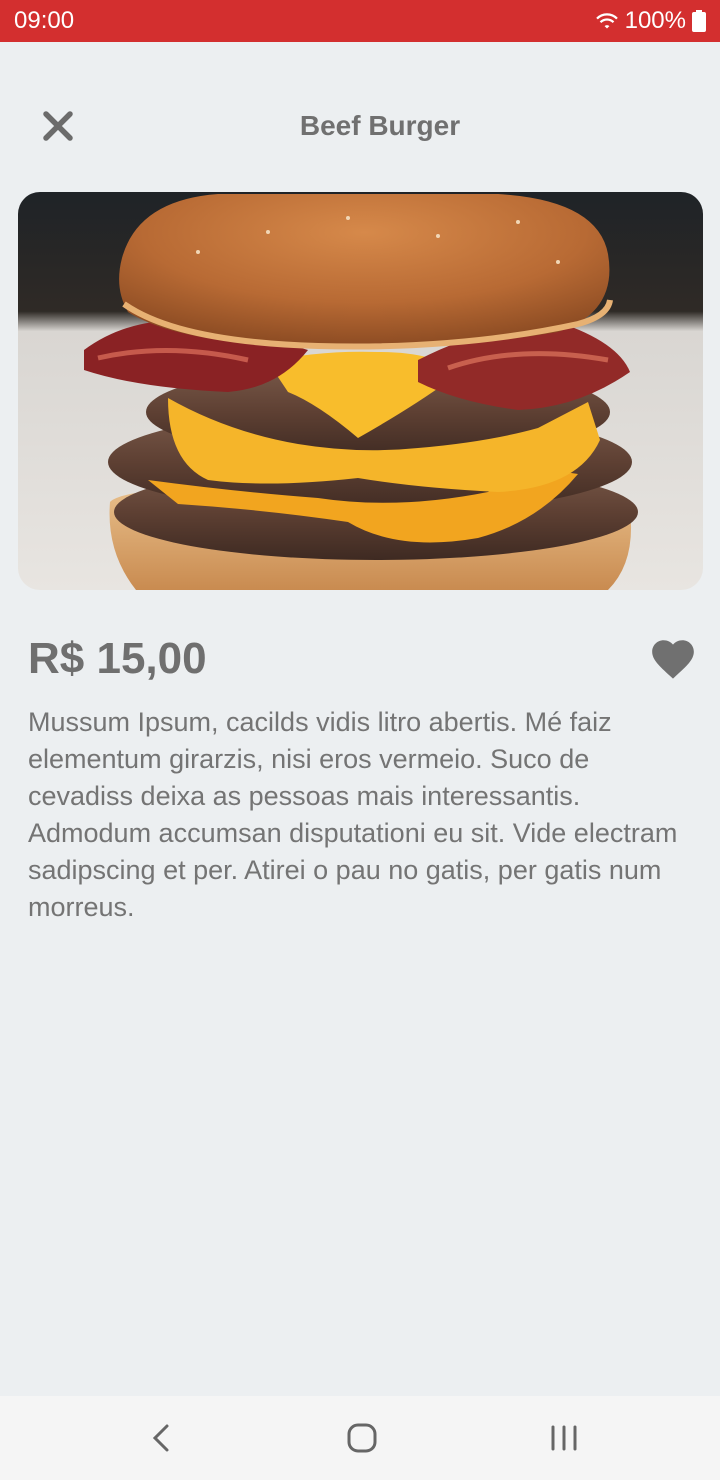 The height and width of the screenshot is (1480, 720). I want to click on back-button, so click(162, 1438).